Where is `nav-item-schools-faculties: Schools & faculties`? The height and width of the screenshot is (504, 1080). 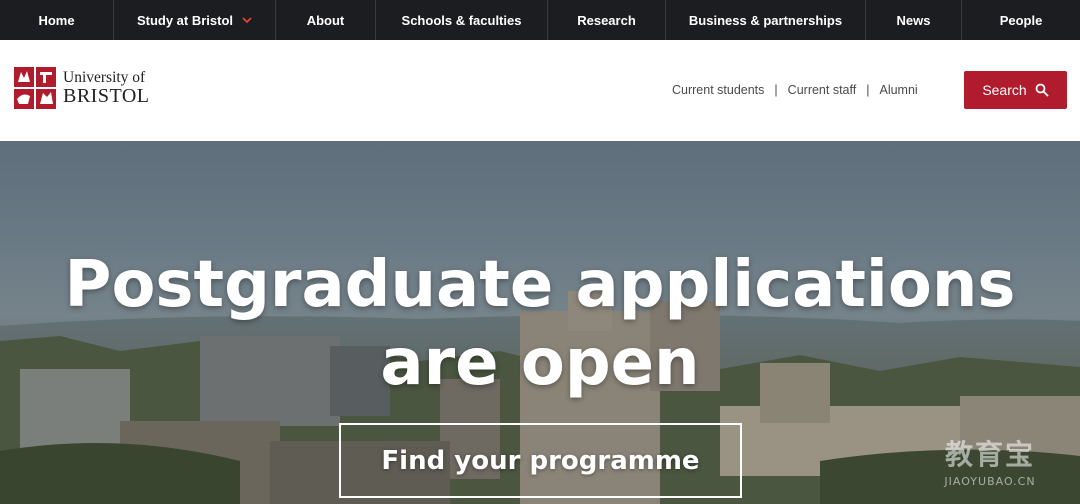 nav-item-schools-faculties: Schools & faculties is located at coordinates (462, 20).